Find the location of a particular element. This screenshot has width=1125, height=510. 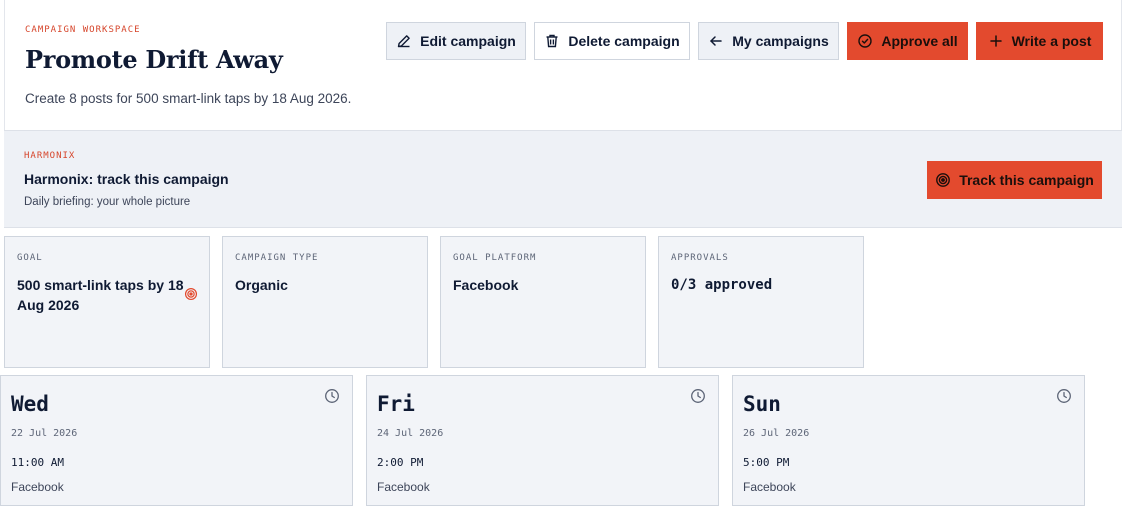

track-campaign-button: Track this campaign is located at coordinates (1014, 180).